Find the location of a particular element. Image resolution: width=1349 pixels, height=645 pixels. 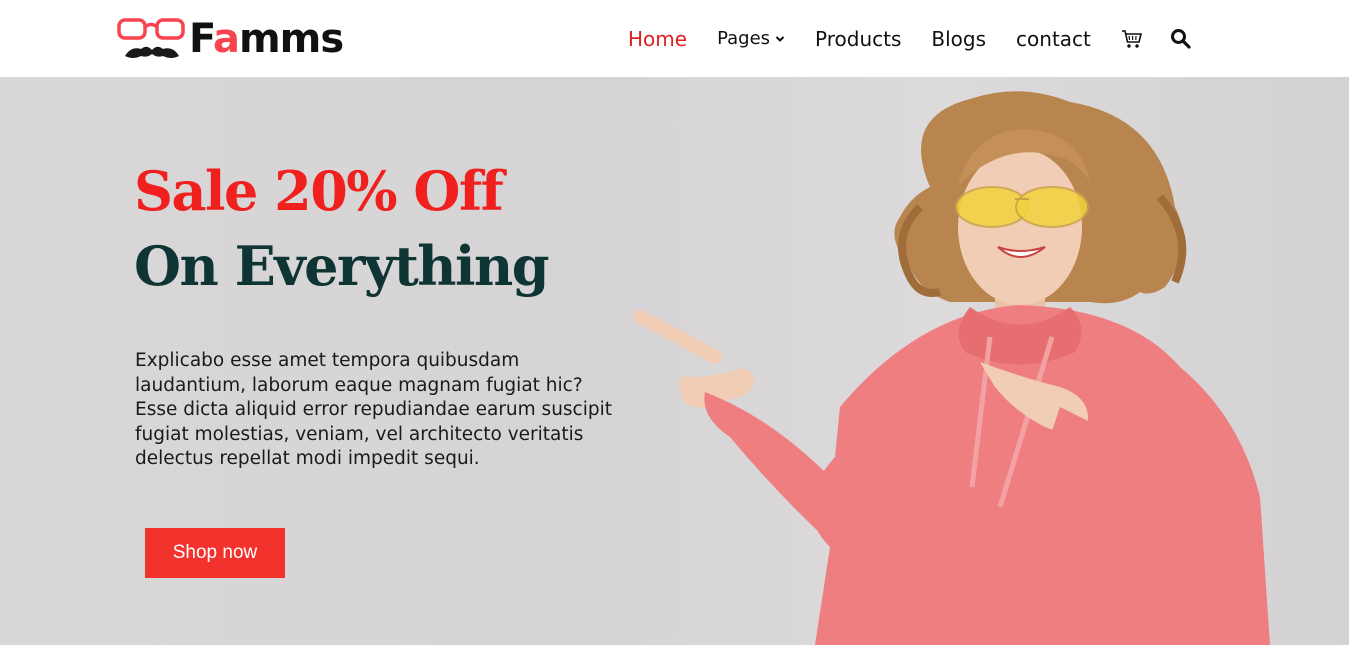

chevron-down-icon is located at coordinates (780, 38).